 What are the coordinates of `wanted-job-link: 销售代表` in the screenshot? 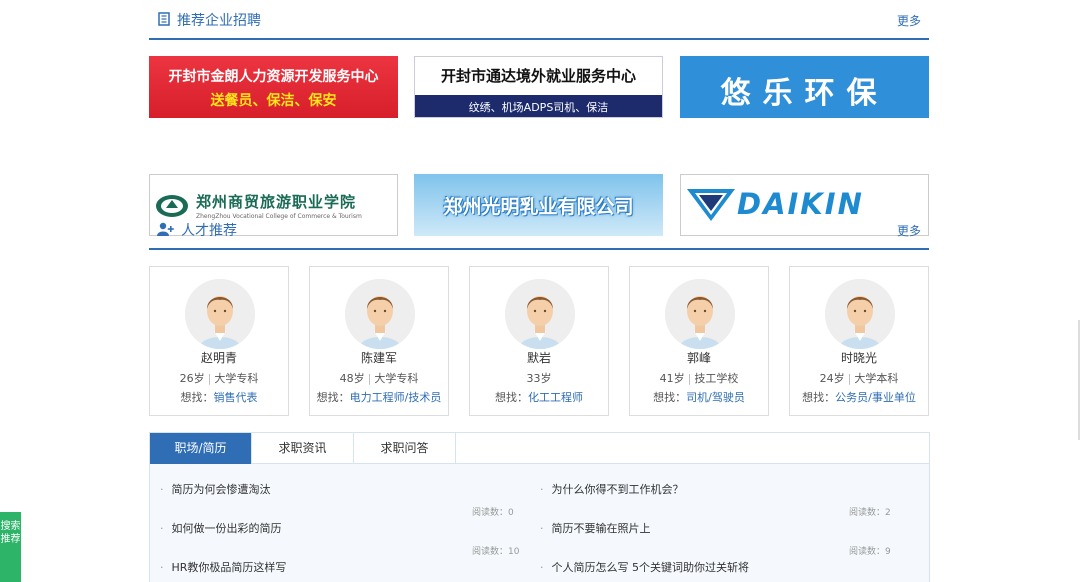 It's located at (236, 397).